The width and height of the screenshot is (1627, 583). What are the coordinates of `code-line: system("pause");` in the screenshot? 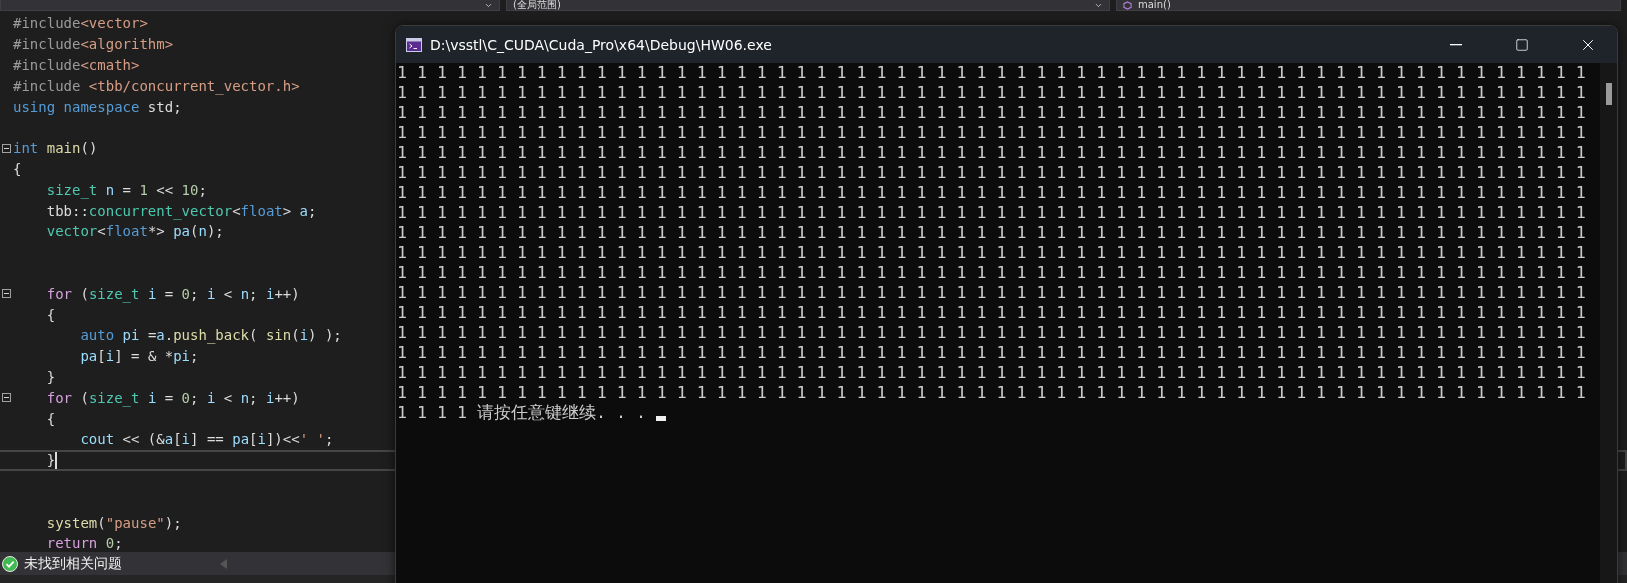 It's located at (113, 522).